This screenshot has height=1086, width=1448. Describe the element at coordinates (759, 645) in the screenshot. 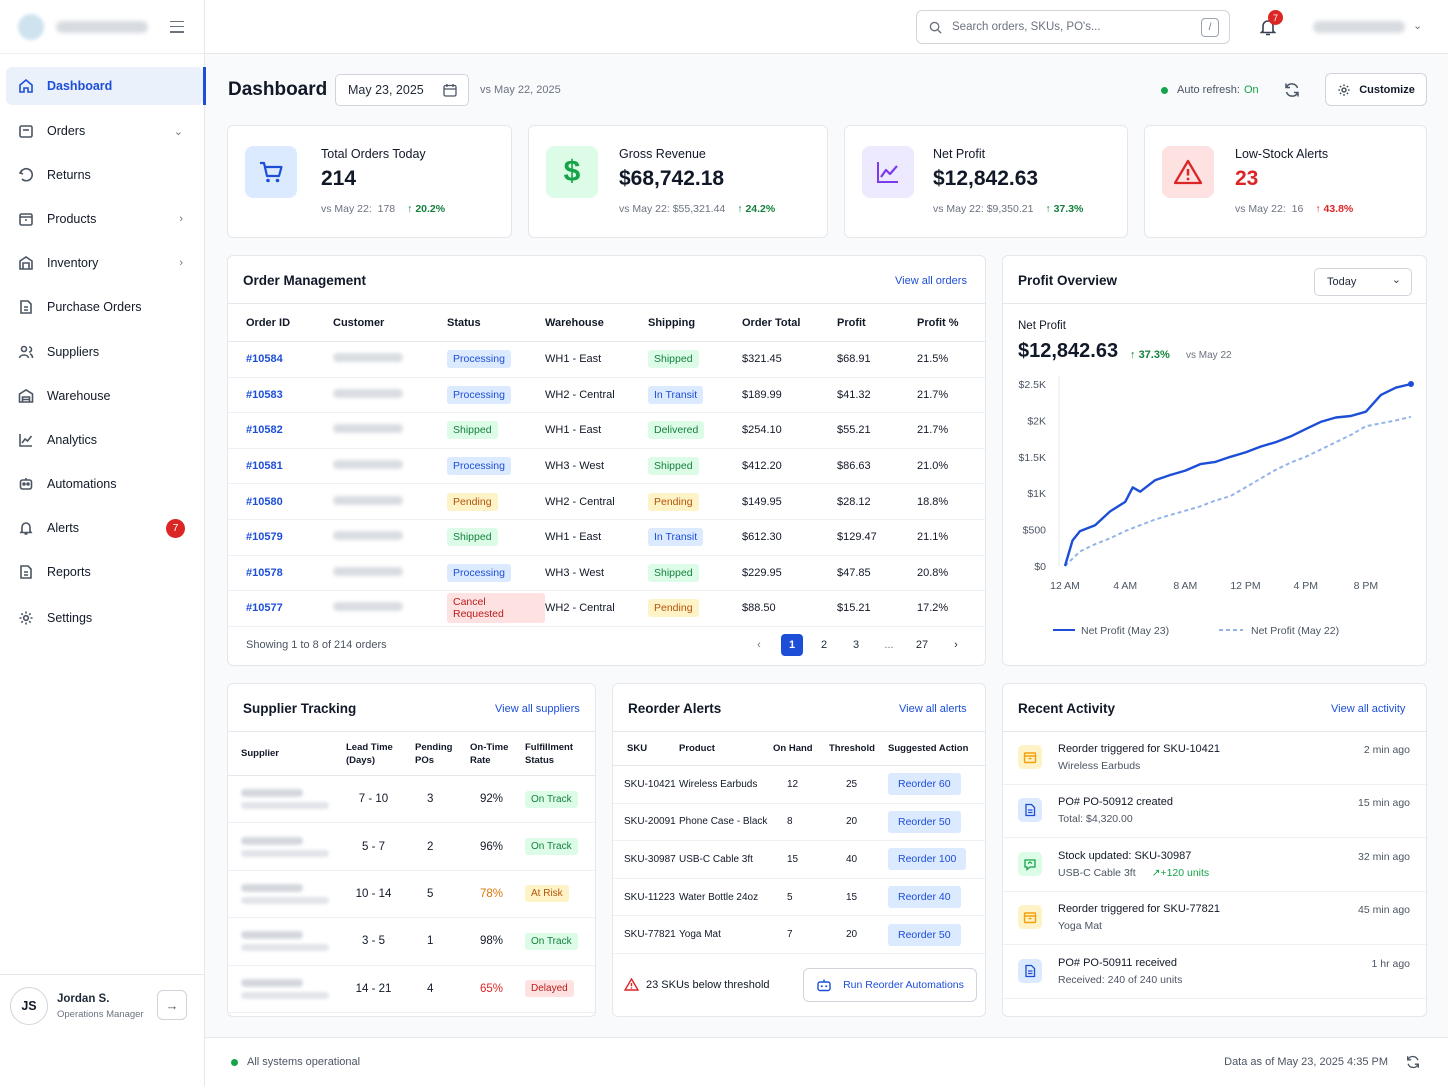

I see `prev-page-button: ‹` at that location.